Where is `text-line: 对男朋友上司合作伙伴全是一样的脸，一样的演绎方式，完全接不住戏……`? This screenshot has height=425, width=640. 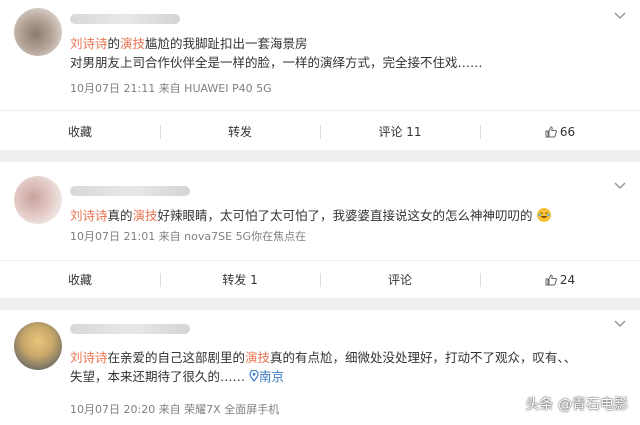
text-line: 对男朋友上司合作伙伴全是一样的脸，一样的演绎方式，完全接不住戏…… is located at coordinates (276, 62).